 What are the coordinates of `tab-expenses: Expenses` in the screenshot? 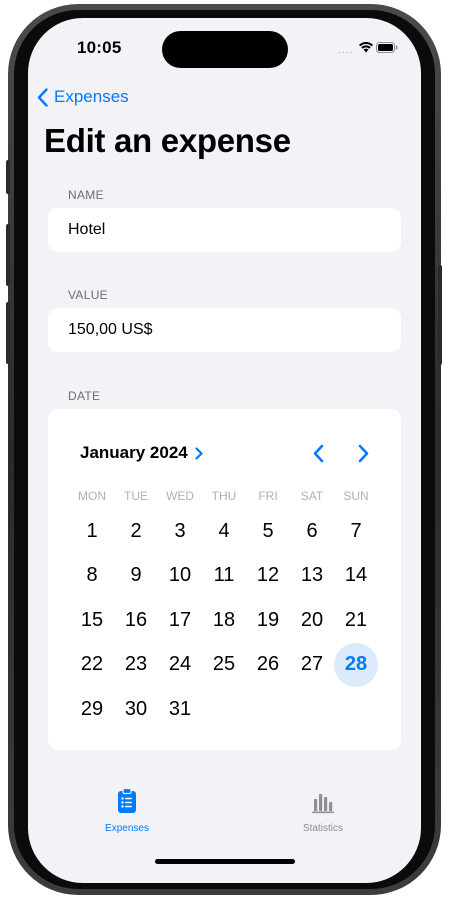 It's located at (127, 810).